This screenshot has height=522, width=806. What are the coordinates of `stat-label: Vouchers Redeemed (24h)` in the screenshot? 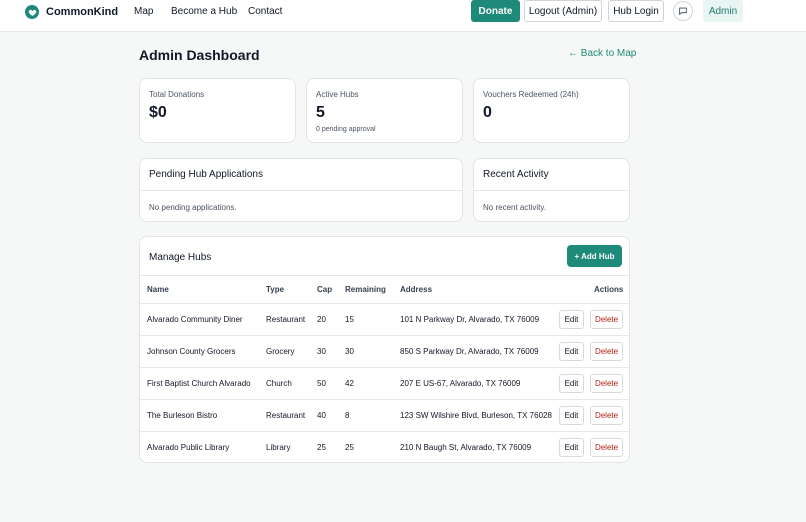 It's located at (531, 94).